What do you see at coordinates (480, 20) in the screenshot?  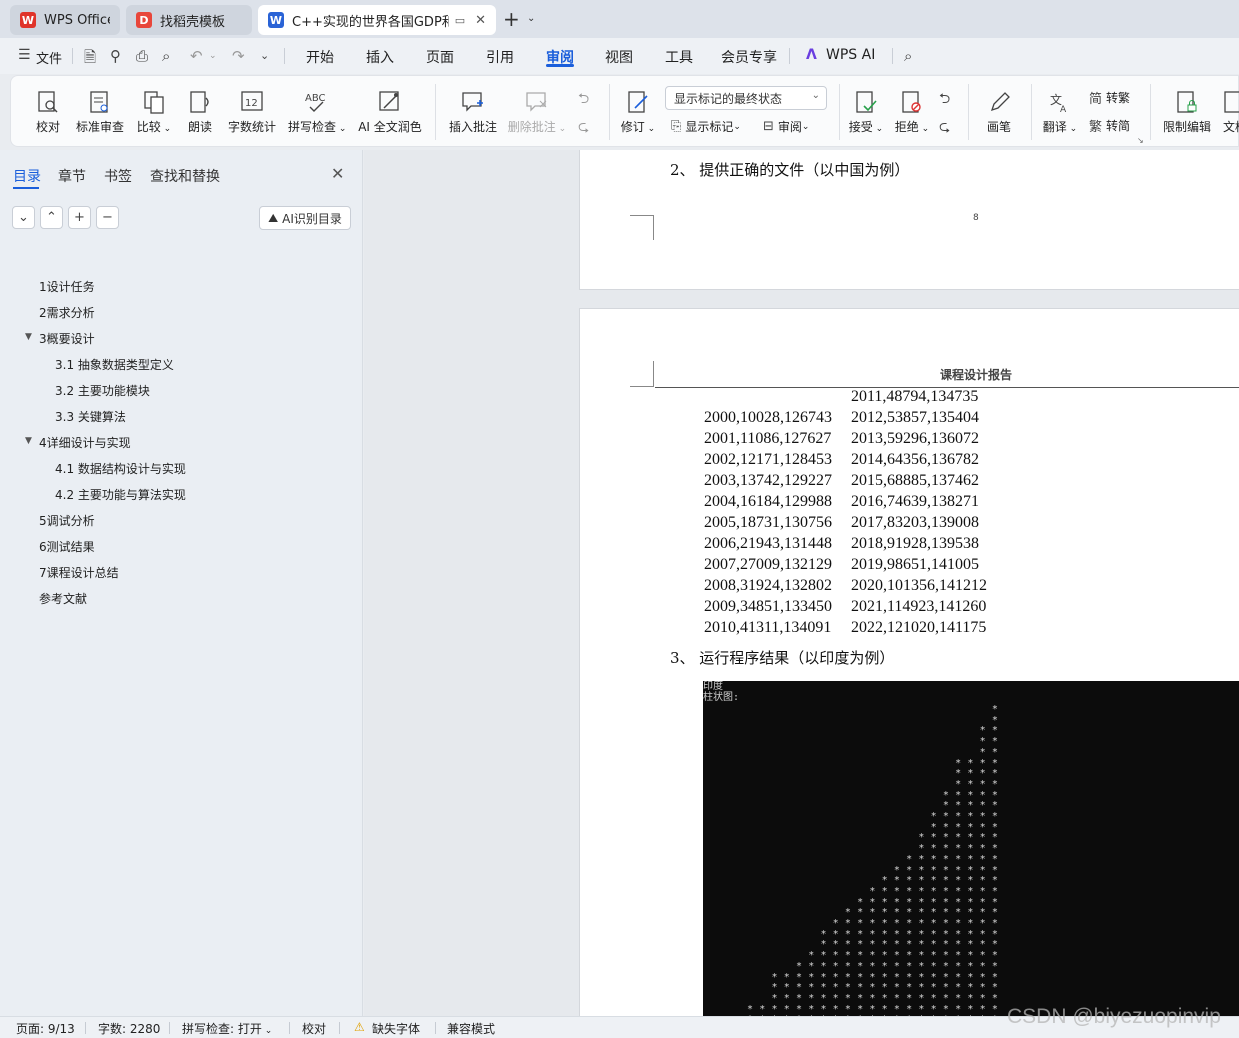 I see `close-tab-icon: ✕` at bounding box center [480, 20].